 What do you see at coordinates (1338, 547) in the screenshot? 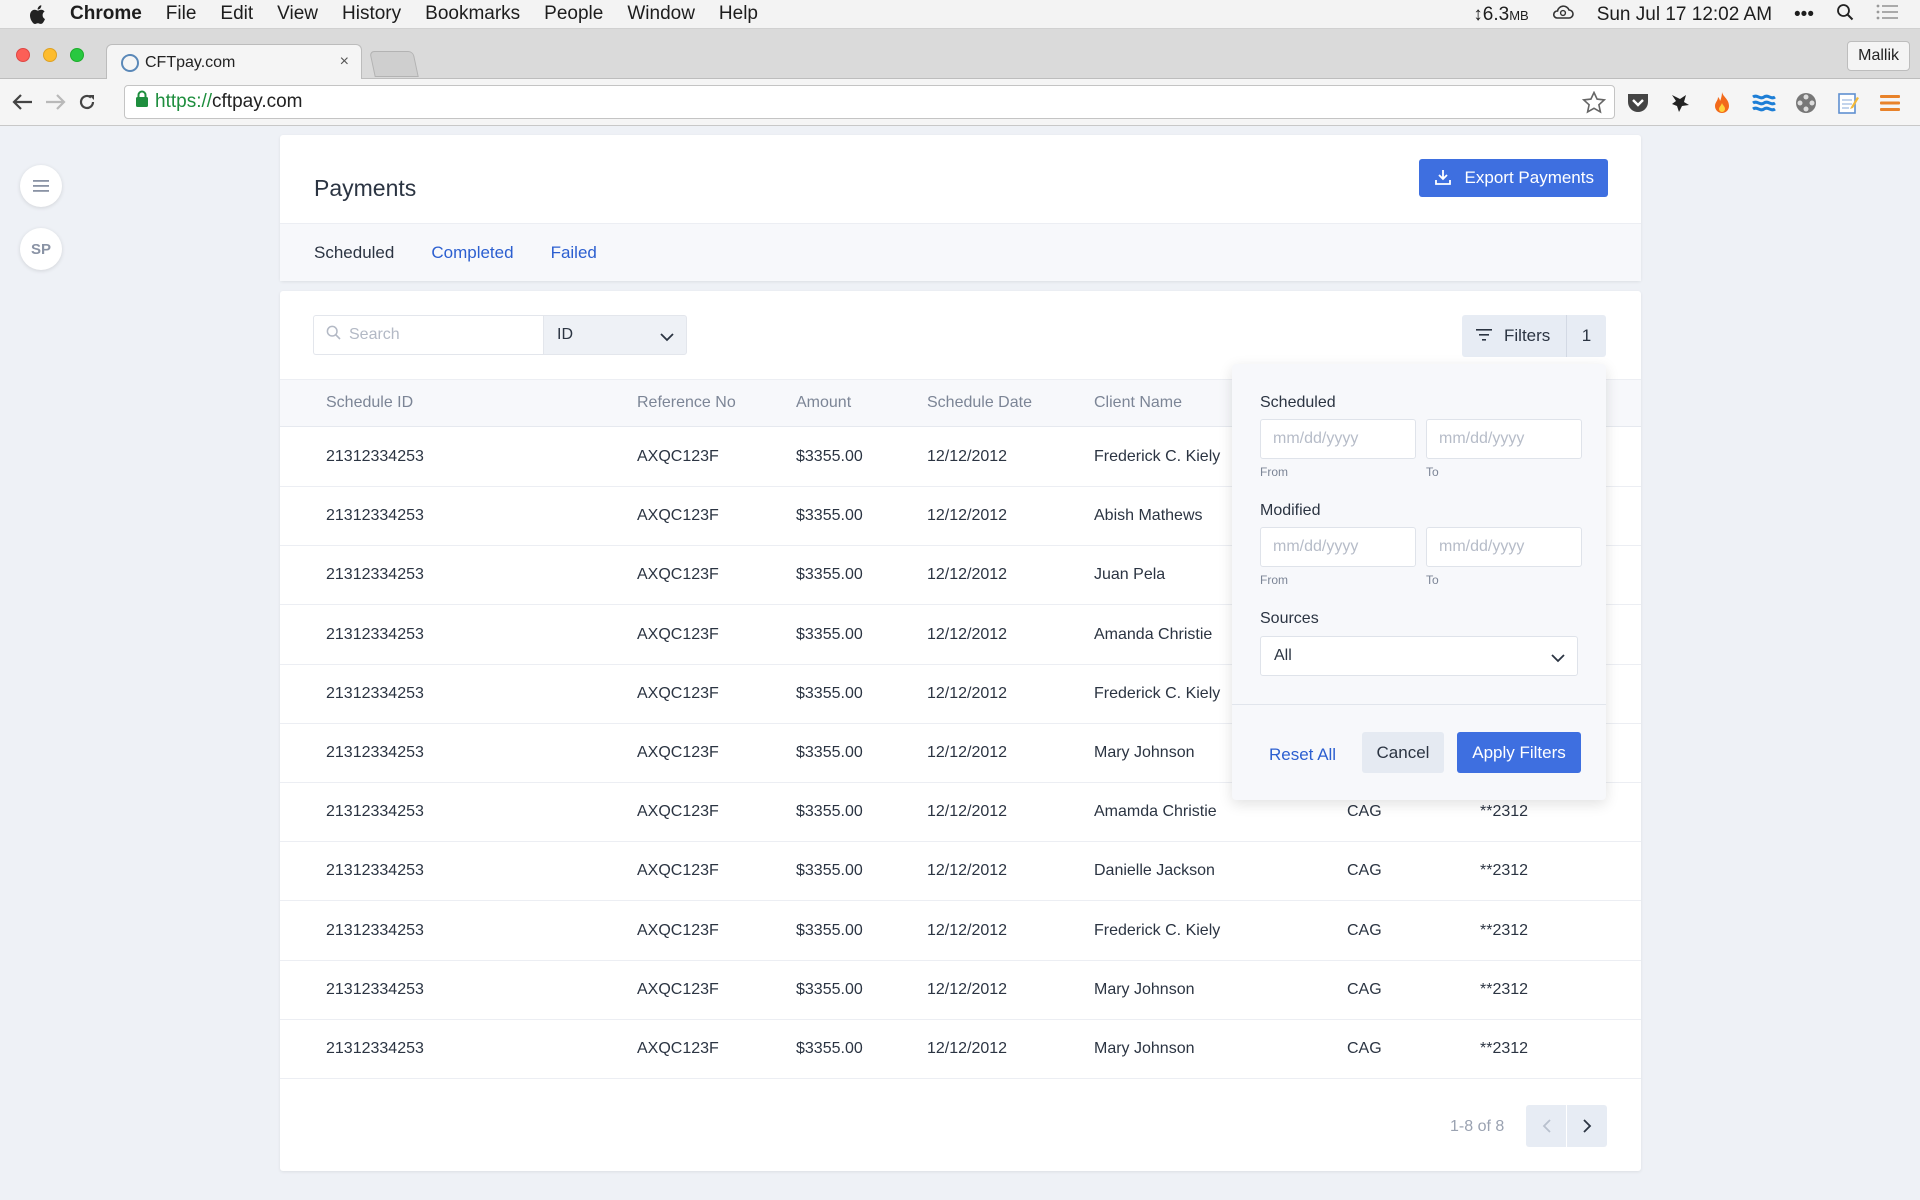
I see `modified-from-date-input: mm/dd/yyyy` at bounding box center [1338, 547].